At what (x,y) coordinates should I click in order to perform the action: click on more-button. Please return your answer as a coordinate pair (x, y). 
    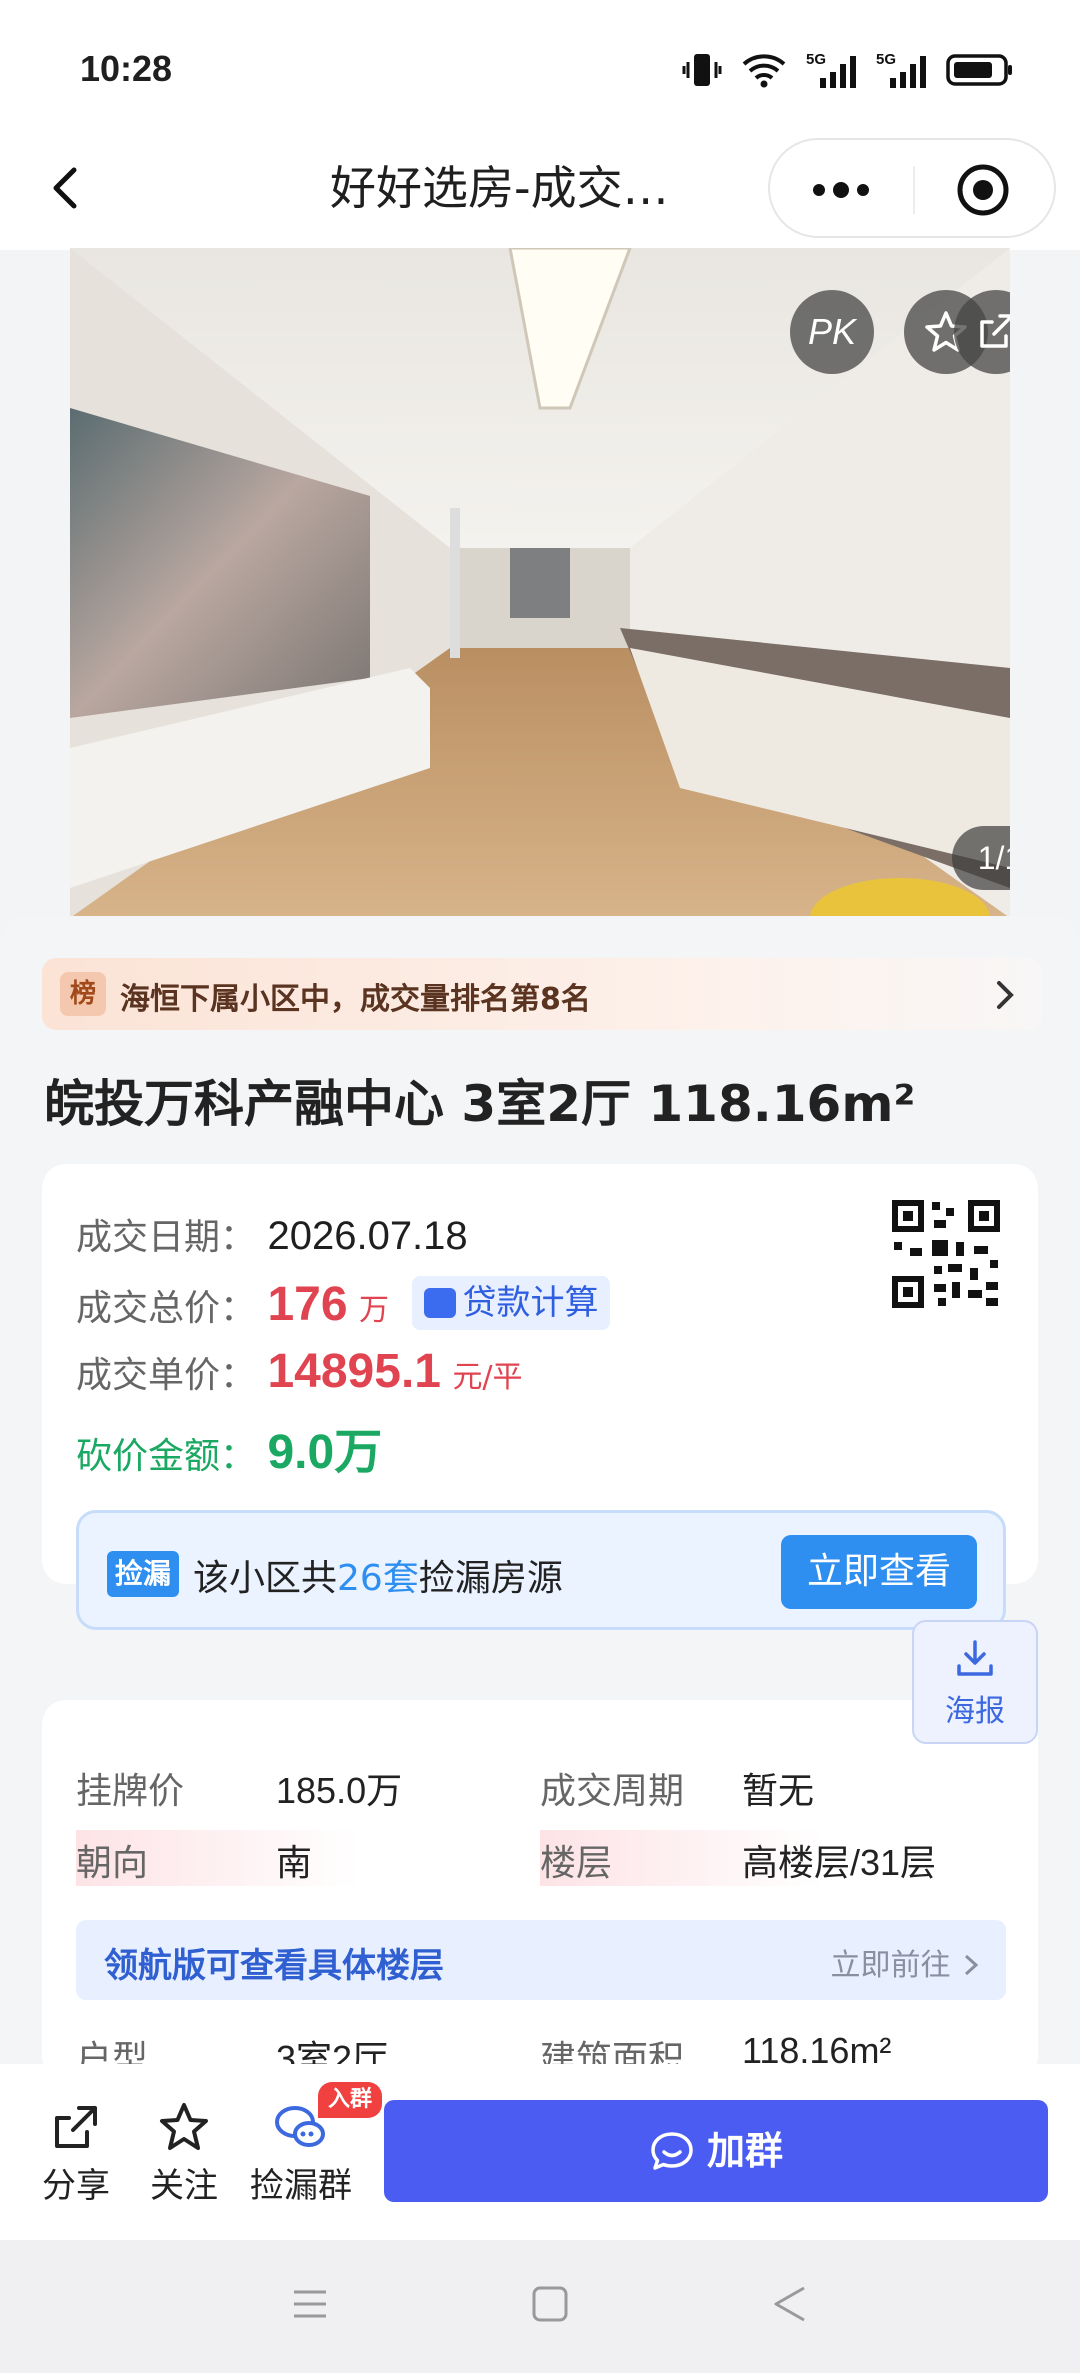
    Looking at the image, I should click on (841, 192).